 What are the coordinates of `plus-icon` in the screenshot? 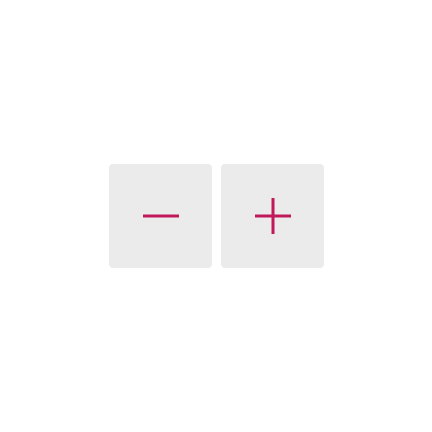 It's located at (273, 216).